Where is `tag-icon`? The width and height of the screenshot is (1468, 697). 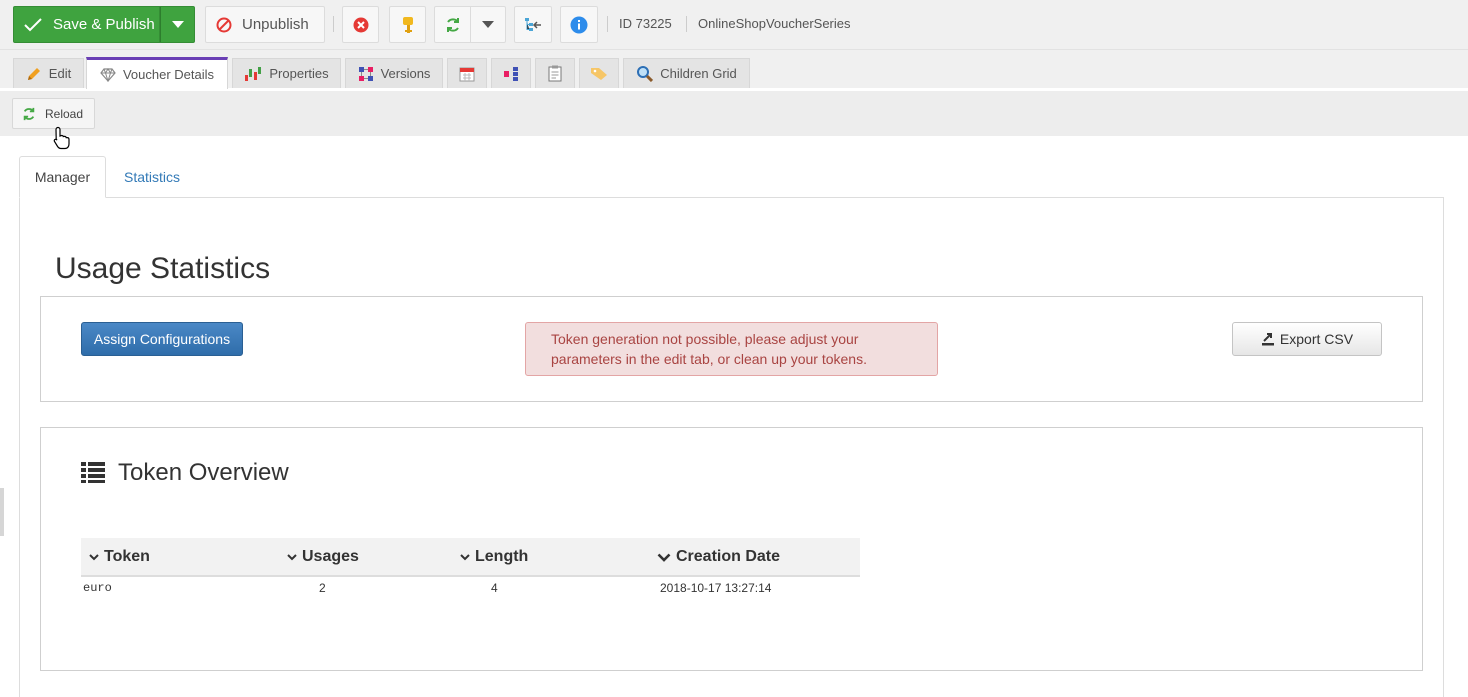
tag-icon is located at coordinates (599, 73).